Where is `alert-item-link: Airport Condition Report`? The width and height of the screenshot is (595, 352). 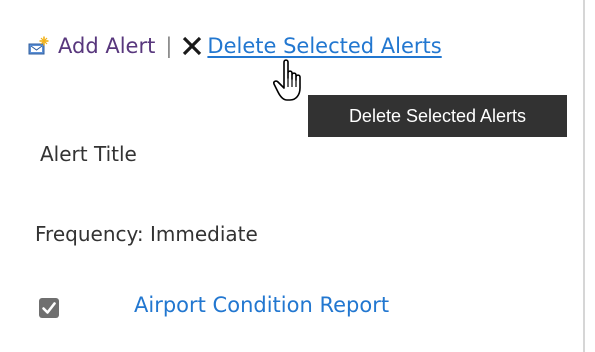 alert-item-link: Airport Condition Report is located at coordinates (261, 305).